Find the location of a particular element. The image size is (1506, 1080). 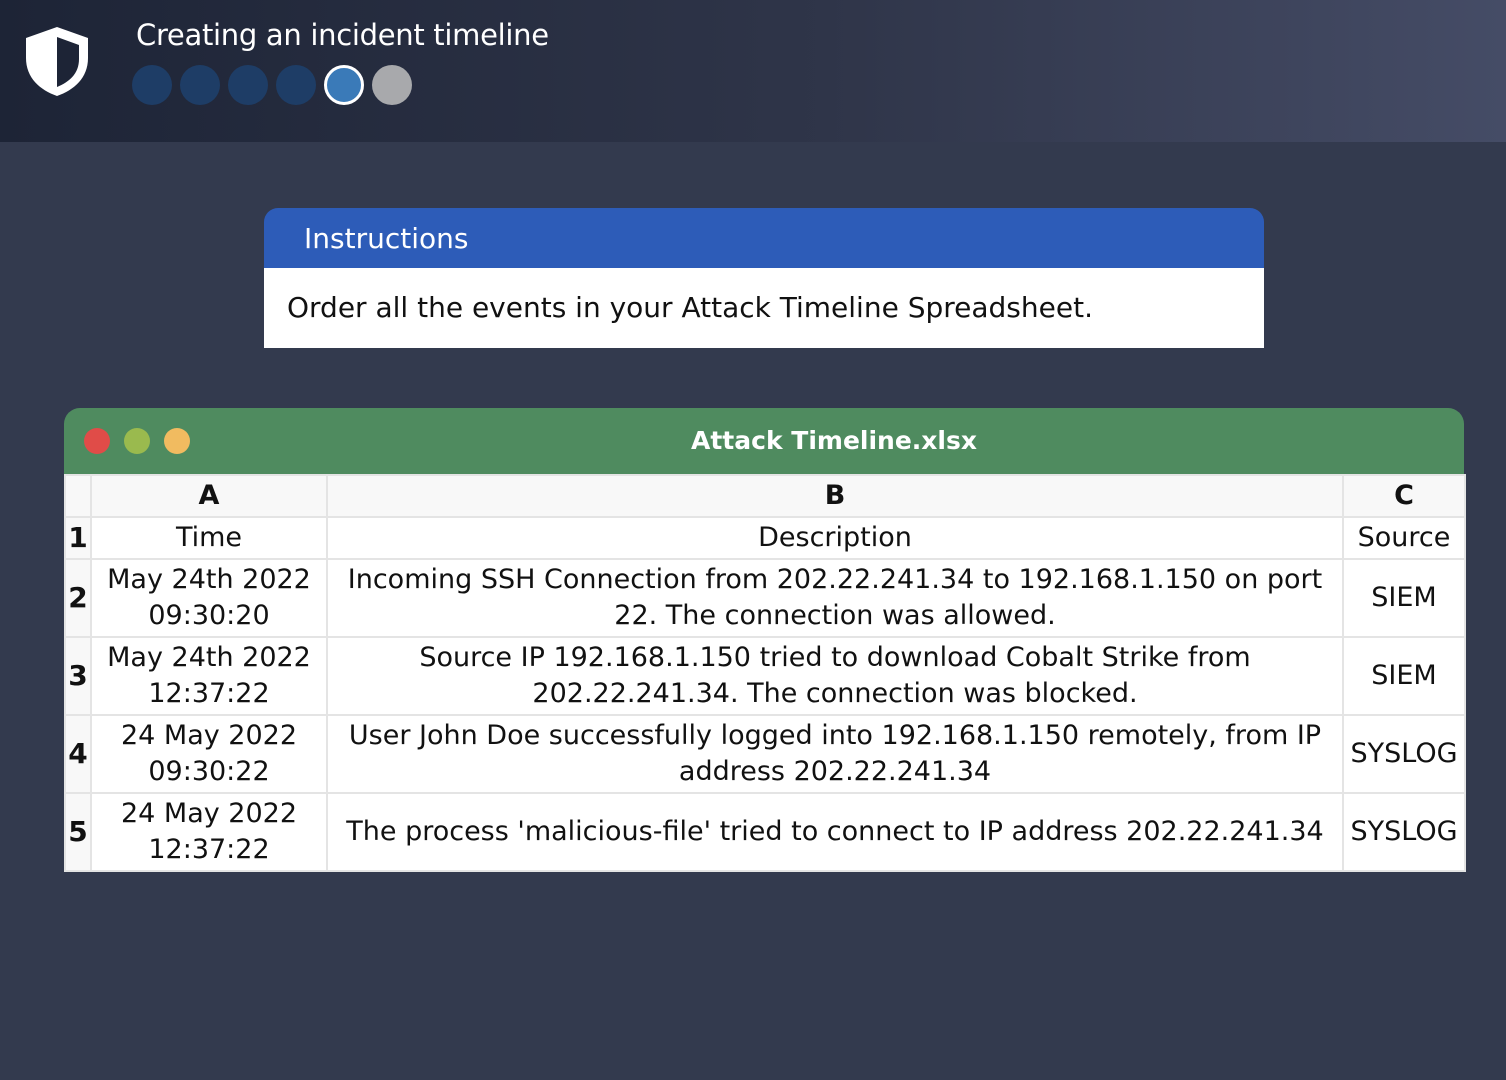

cell-time: May 24th 2022 09:30:20 is located at coordinates (209, 598).